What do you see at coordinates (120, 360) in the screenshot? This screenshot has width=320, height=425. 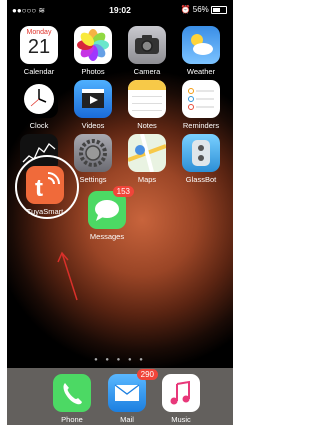 I see `page-indicator: ● ● ● ● ●` at bounding box center [120, 360].